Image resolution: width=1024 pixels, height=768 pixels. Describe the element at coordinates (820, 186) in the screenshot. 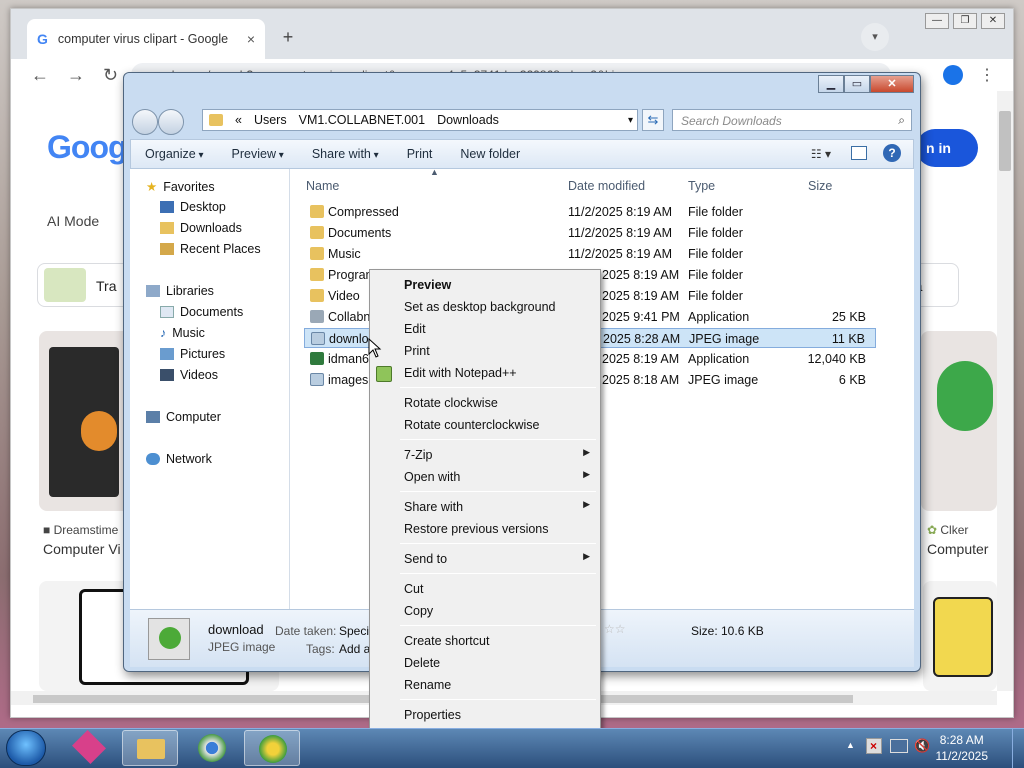

I see `column-size: Size` at that location.